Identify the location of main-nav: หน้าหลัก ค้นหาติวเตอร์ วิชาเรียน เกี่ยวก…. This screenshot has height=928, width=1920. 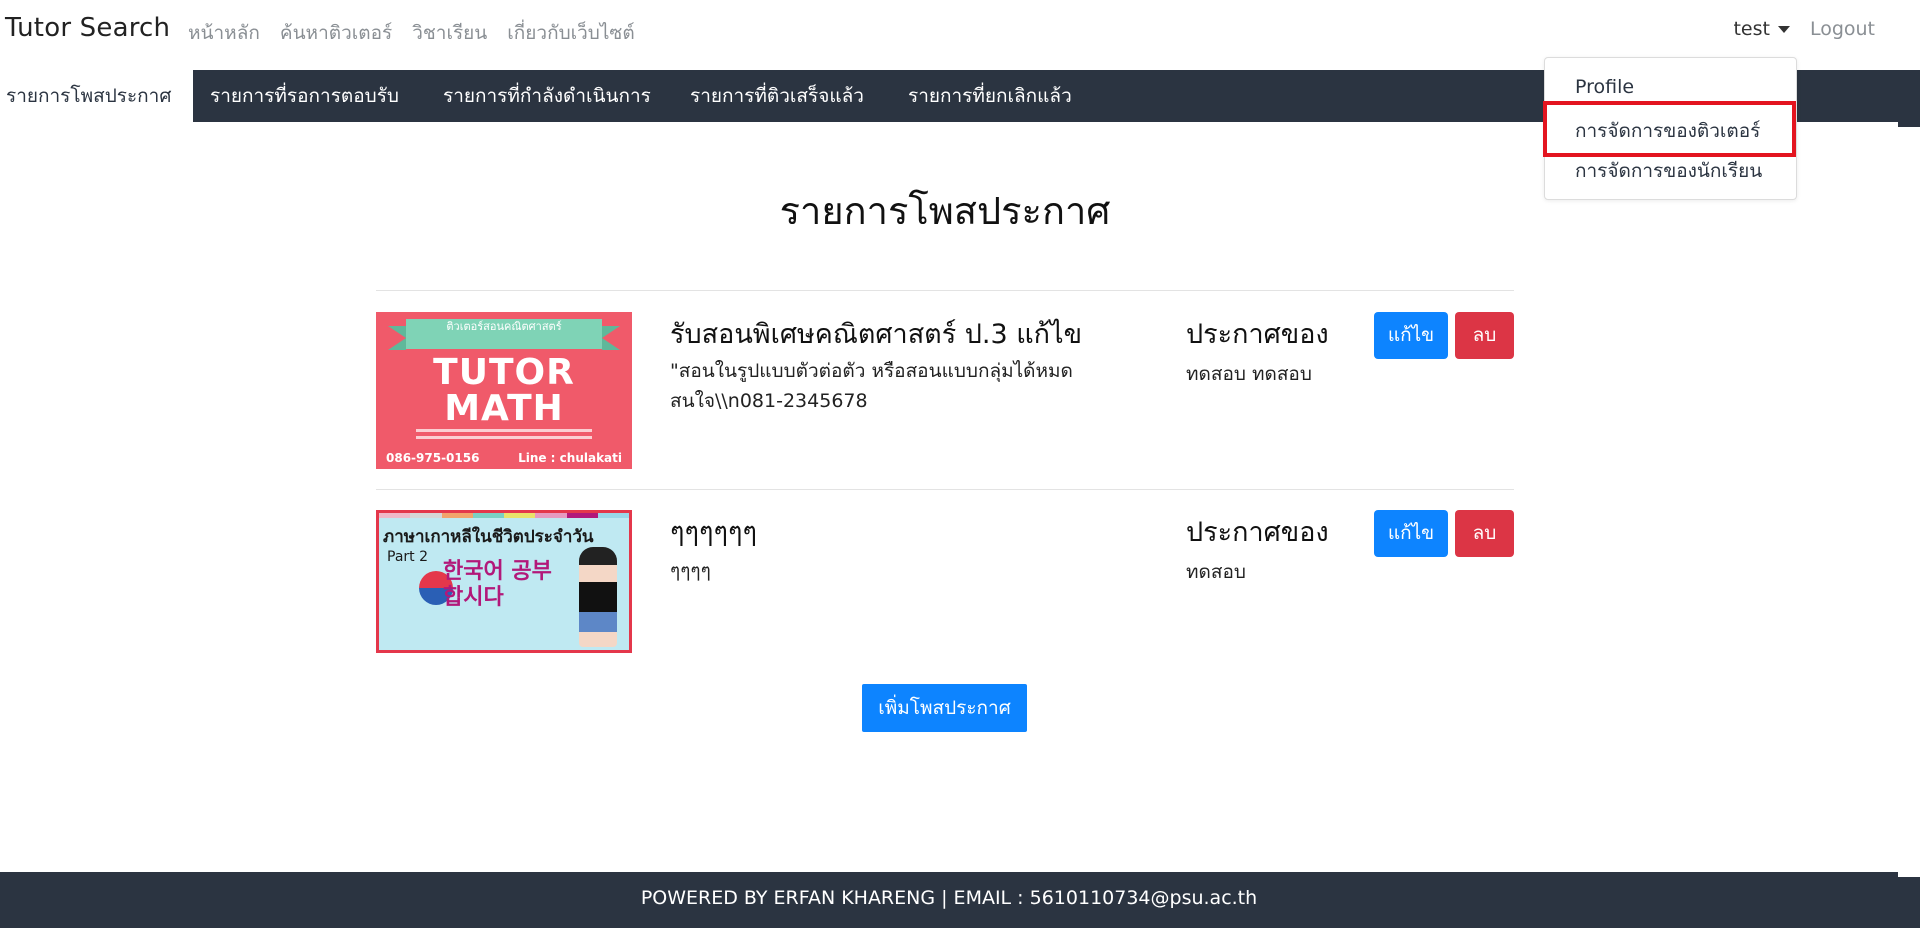
(411, 33).